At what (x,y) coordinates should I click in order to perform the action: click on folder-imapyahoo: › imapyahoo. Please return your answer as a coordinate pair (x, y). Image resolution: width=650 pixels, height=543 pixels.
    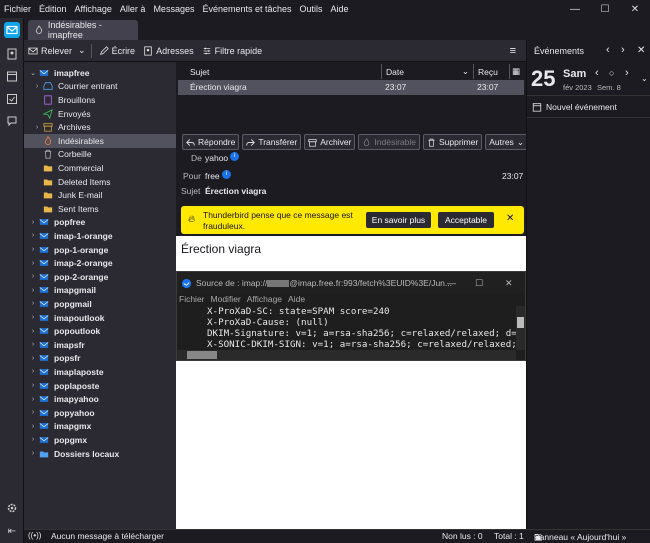
    Looking at the image, I should click on (100, 399).